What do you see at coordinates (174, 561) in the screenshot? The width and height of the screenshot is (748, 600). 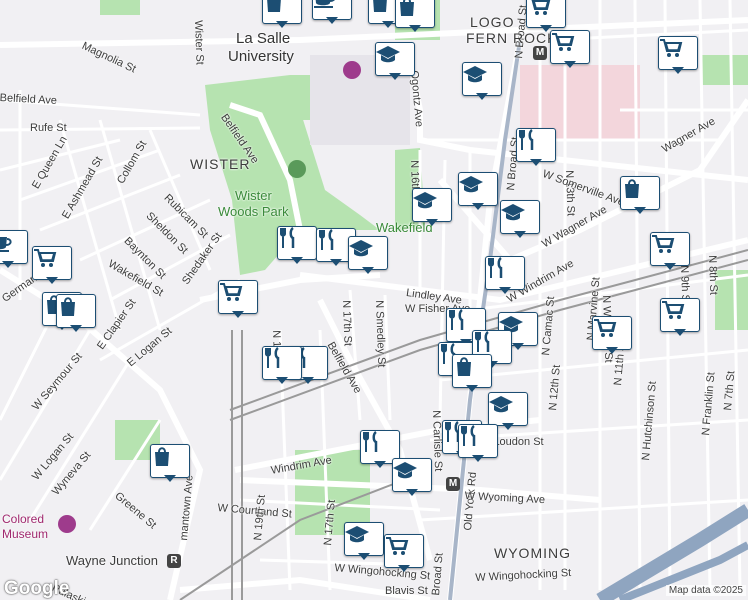 I see `rail-station-icon: R` at bounding box center [174, 561].